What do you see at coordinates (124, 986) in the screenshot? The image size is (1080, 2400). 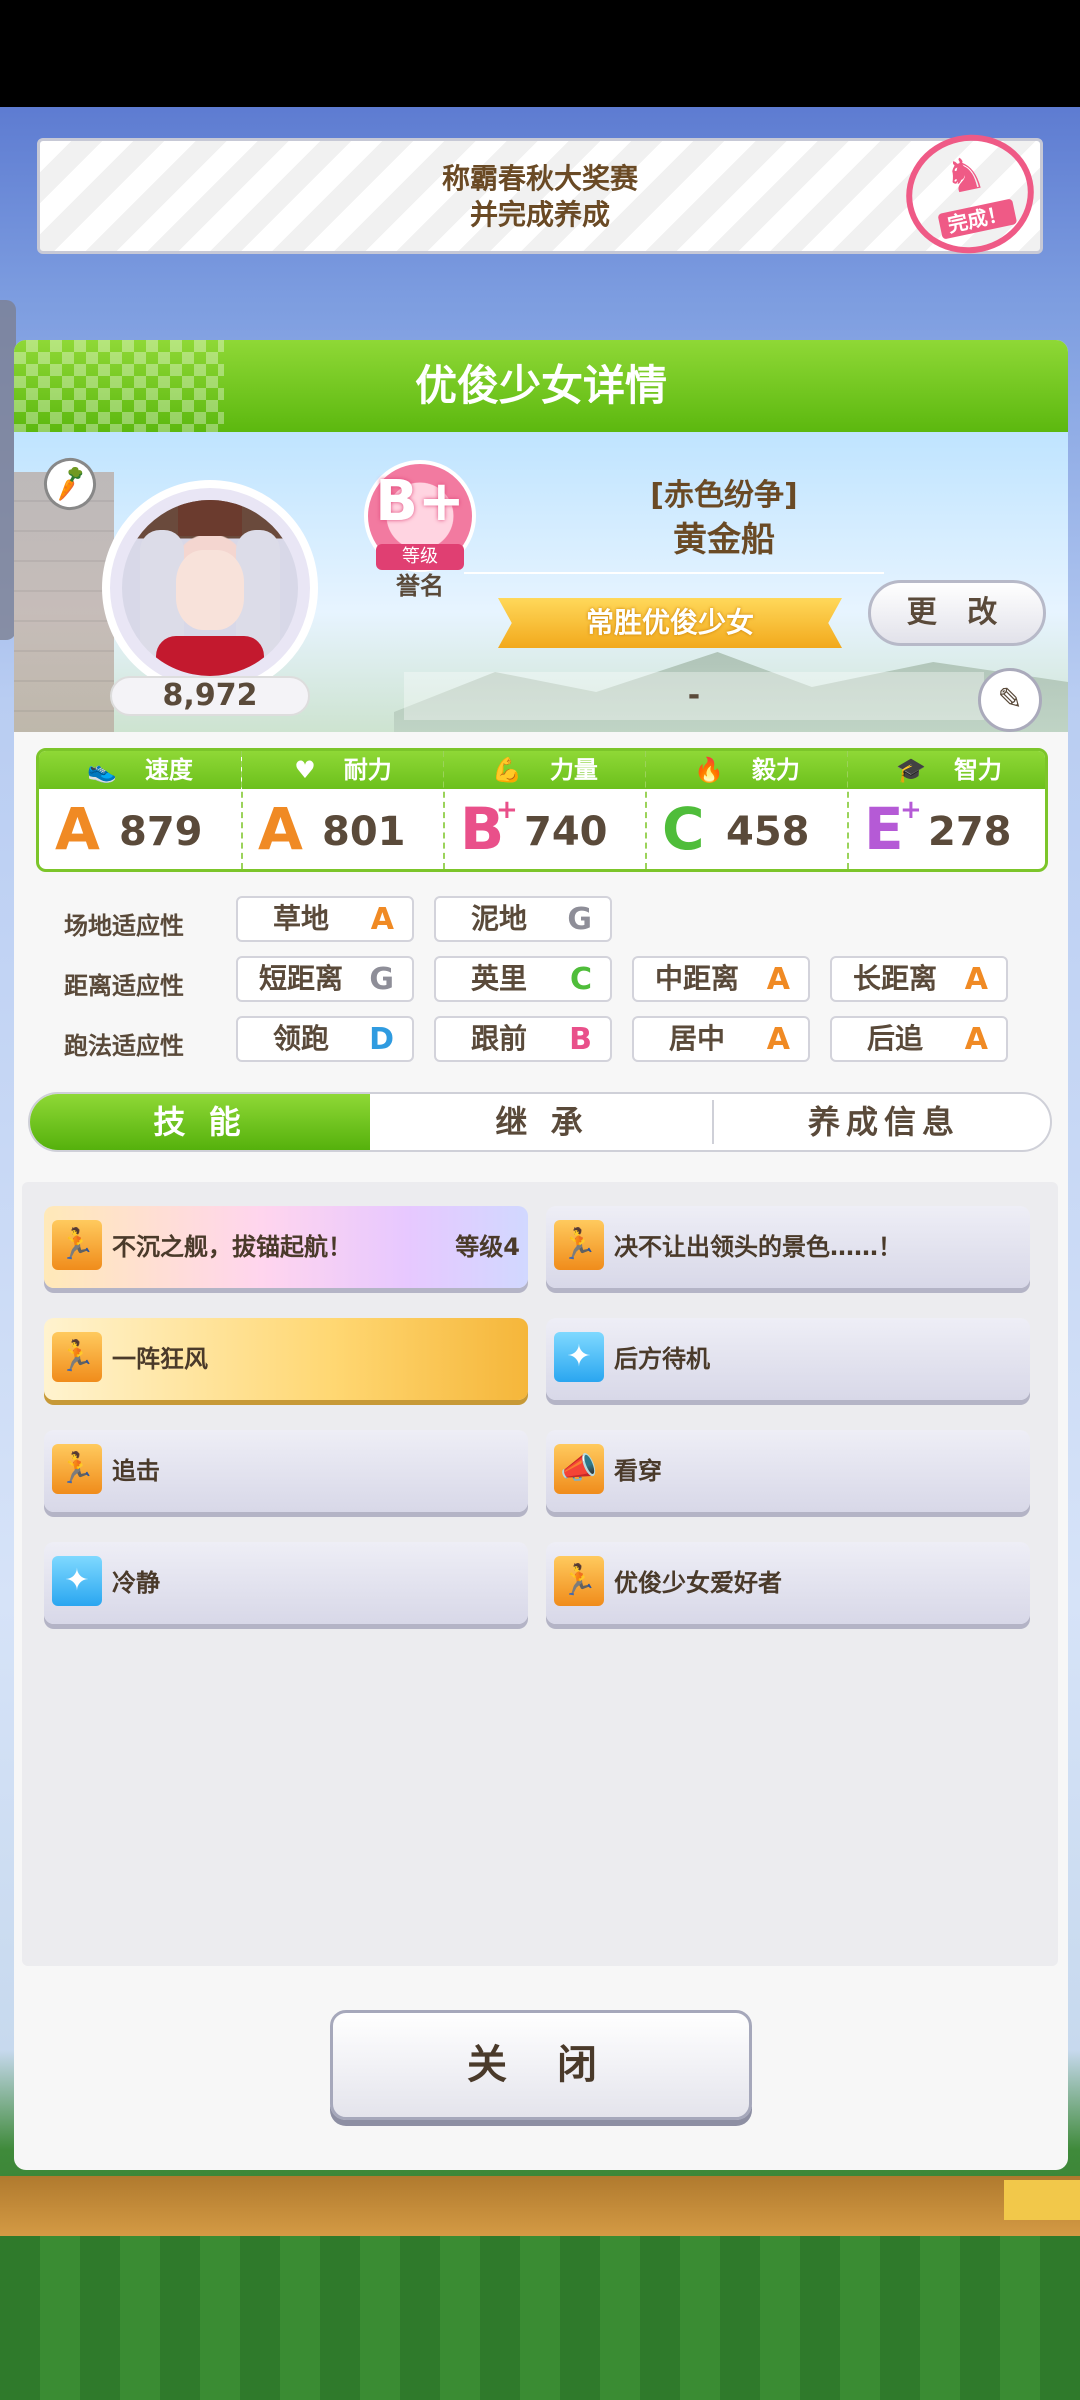 I see `distance-aptitude-label: 距离适应性` at bounding box center [124, 986].